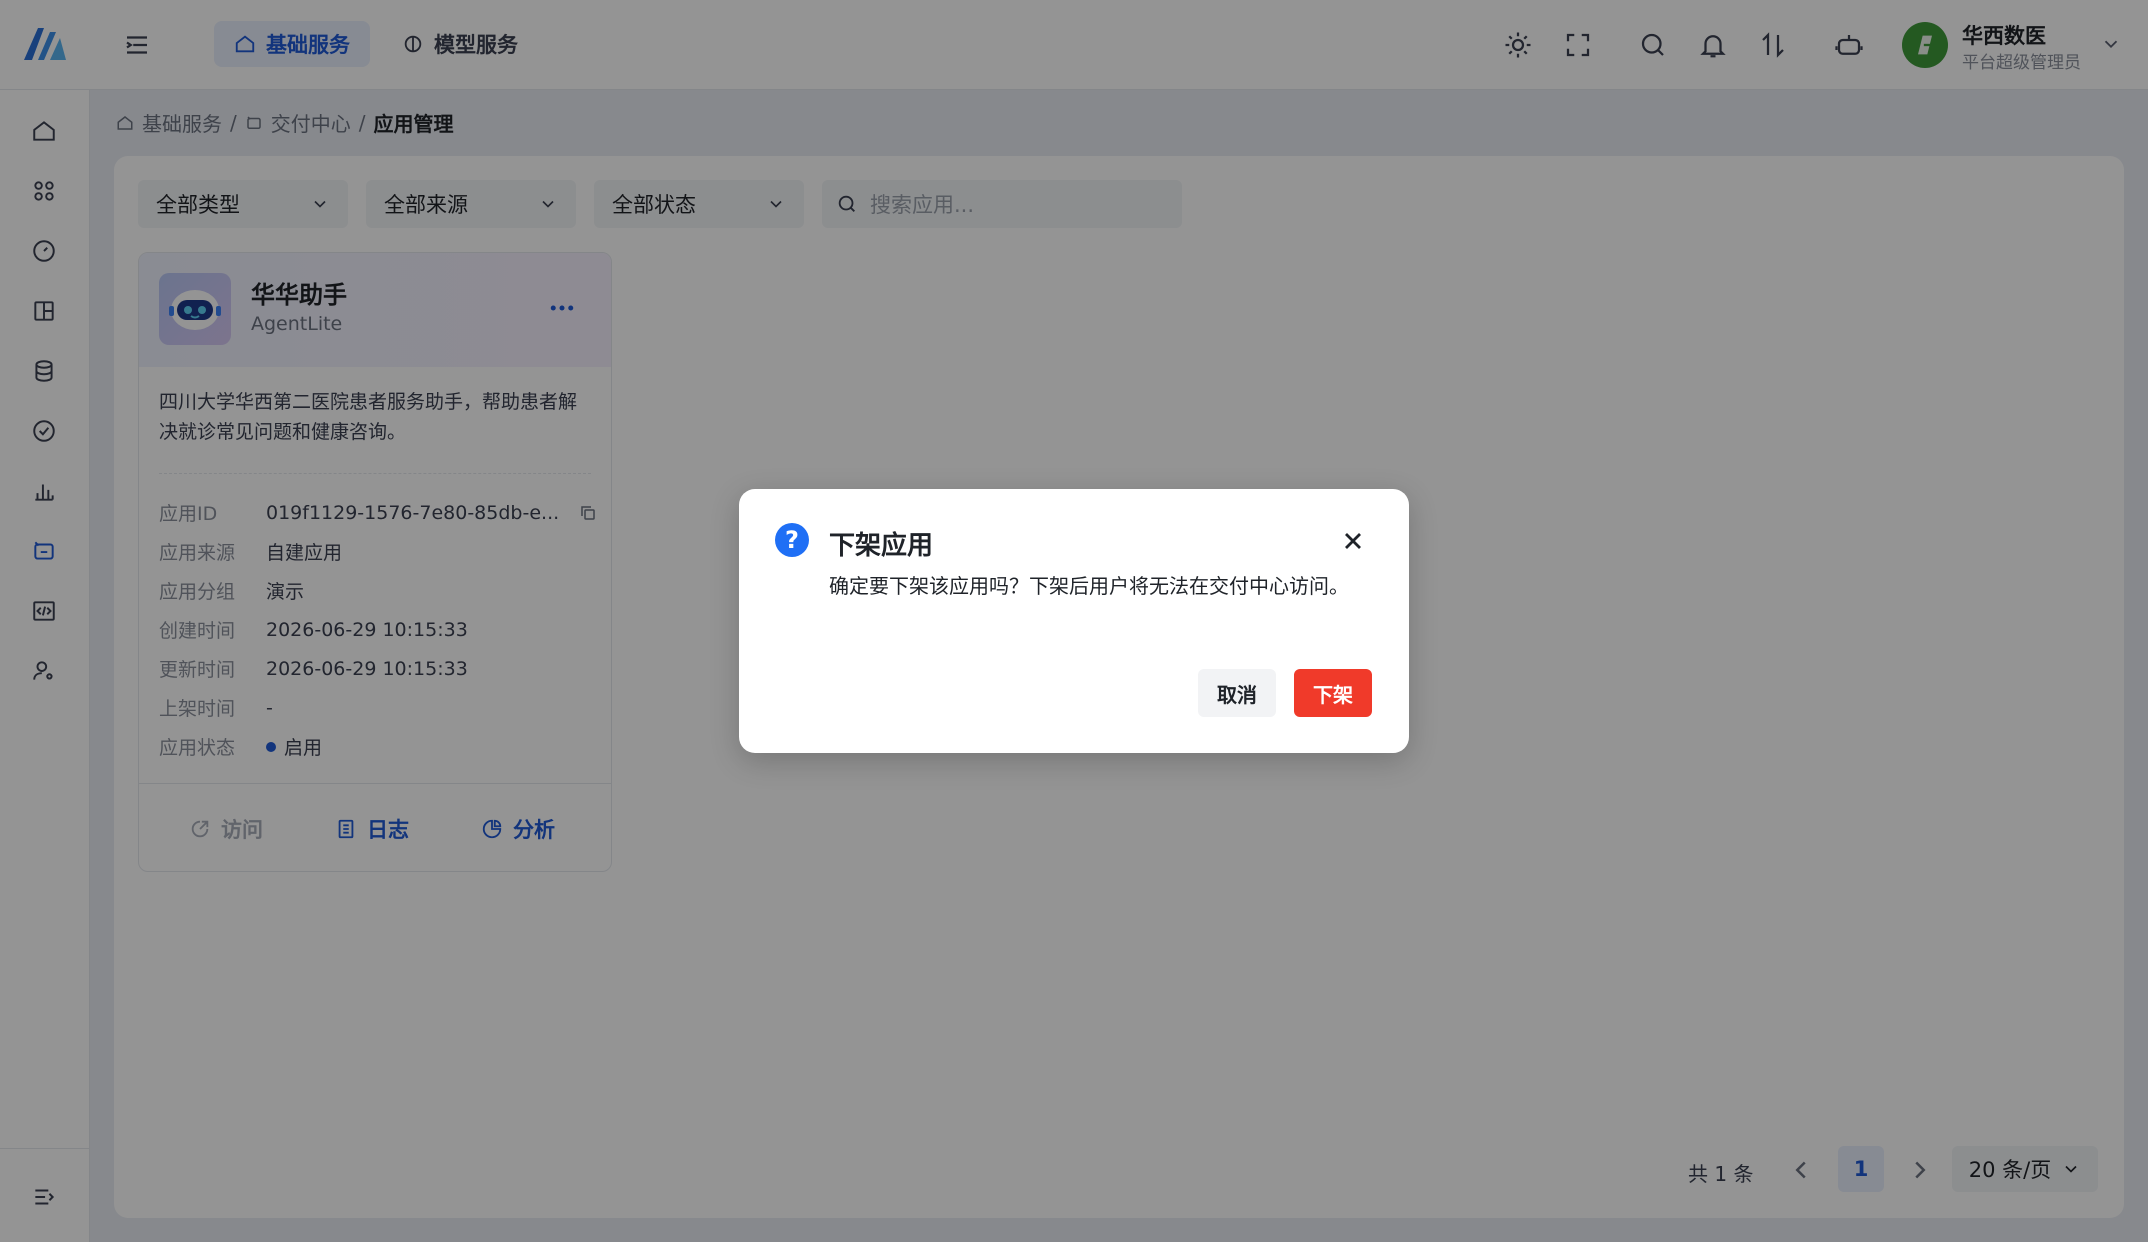 The height and width of the screenshot is (1242, 2148). I want to click on cancel-button: 取消, so click(1237, 693).